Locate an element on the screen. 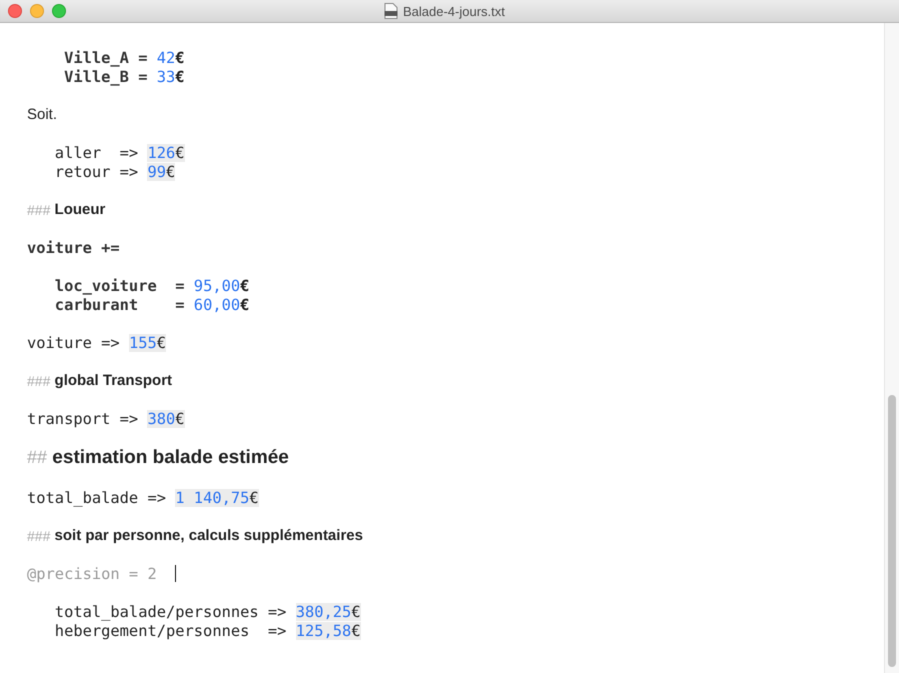  scroll-bar is located at coordinates (891, 348).